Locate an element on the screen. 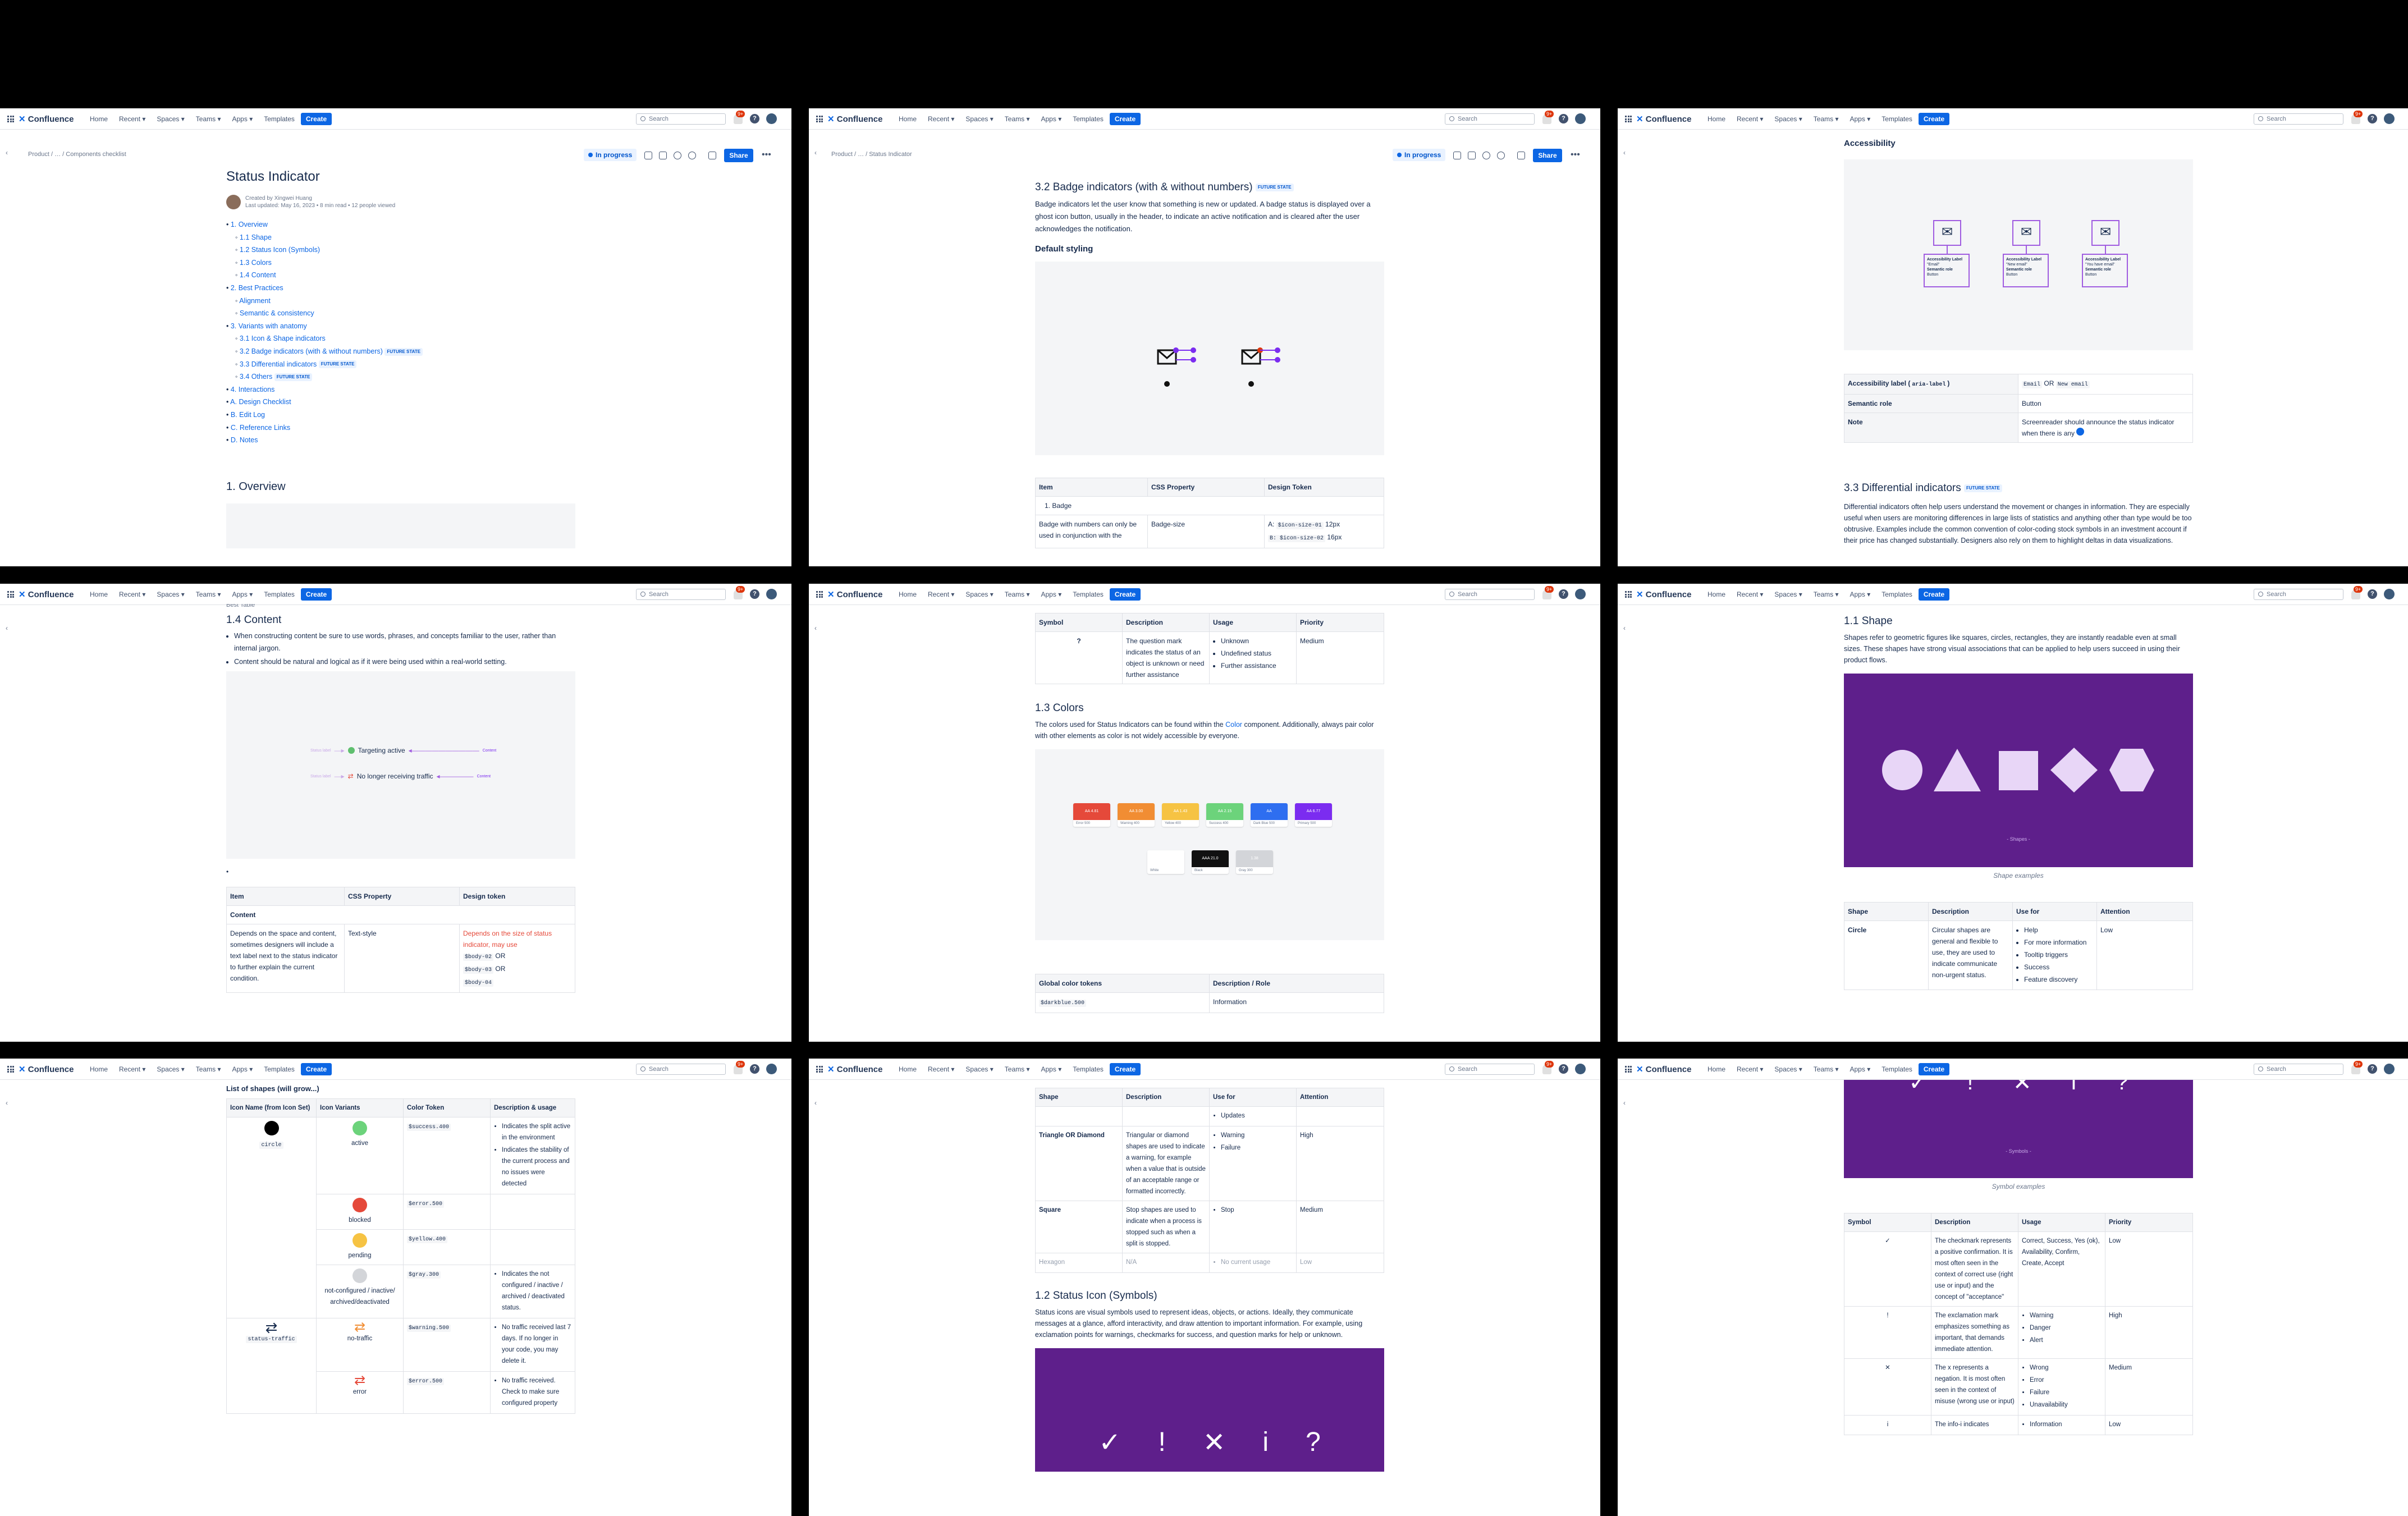  toc-item: • A. Design Checklist is located at coordinates (401, 402).